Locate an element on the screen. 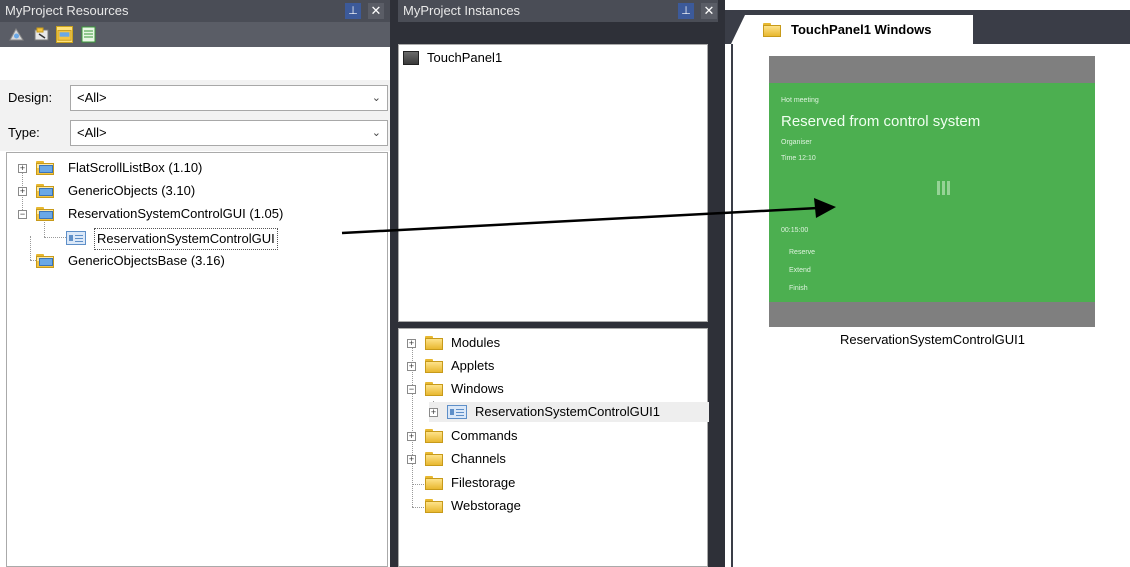 Image resolution: width=1130 pixels, height=567 pixels. list-view-icon is located at coordinates (88, 34).